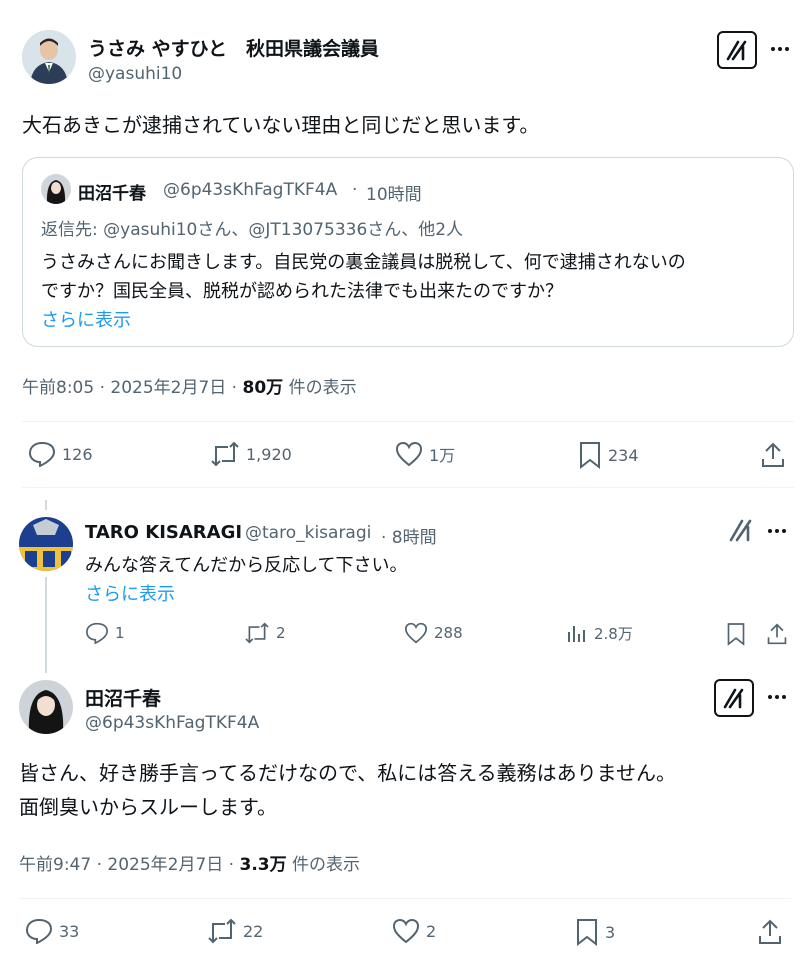  What do you see at coordinates (610, 932) in the screenshot?
I see `second-bookmark-count: 3` at bounding box center [610, 932].